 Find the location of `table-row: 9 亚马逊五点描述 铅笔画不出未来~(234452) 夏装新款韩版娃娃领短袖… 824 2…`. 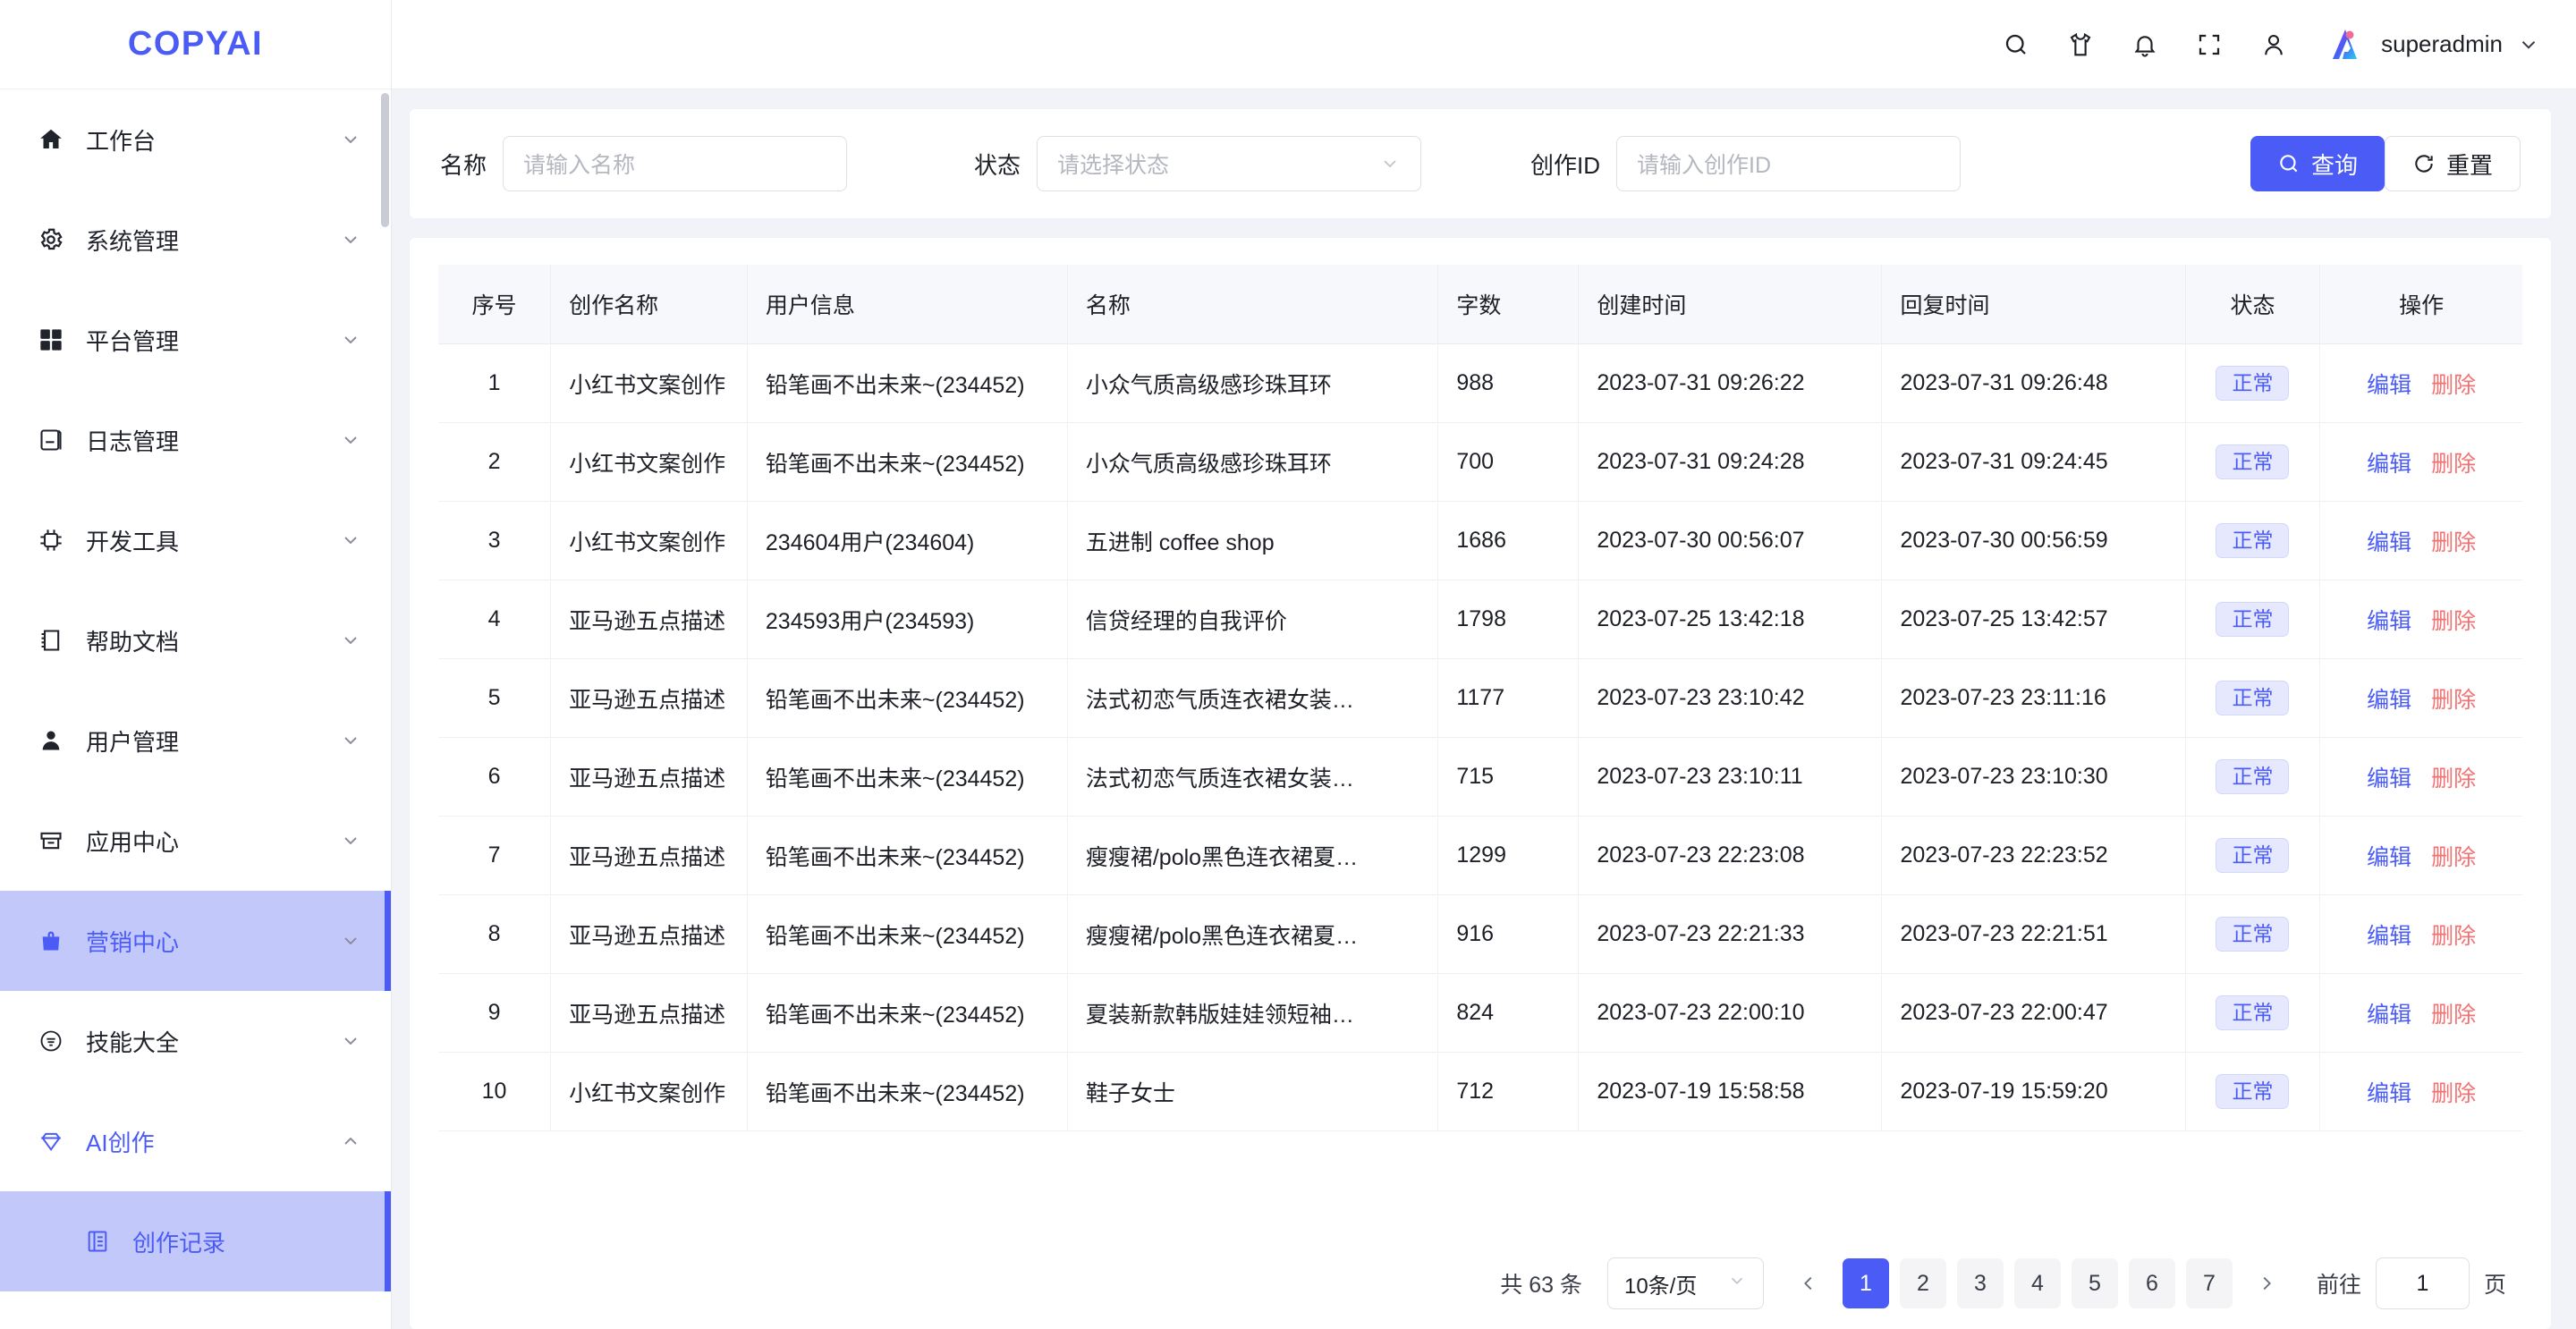

table-row: 9 亚马逊五点描述 铅笔画不出未来~(234452) 夏装新款韩版娃娃领短袖… 824 2… is located at coordinates (1480, 1013).